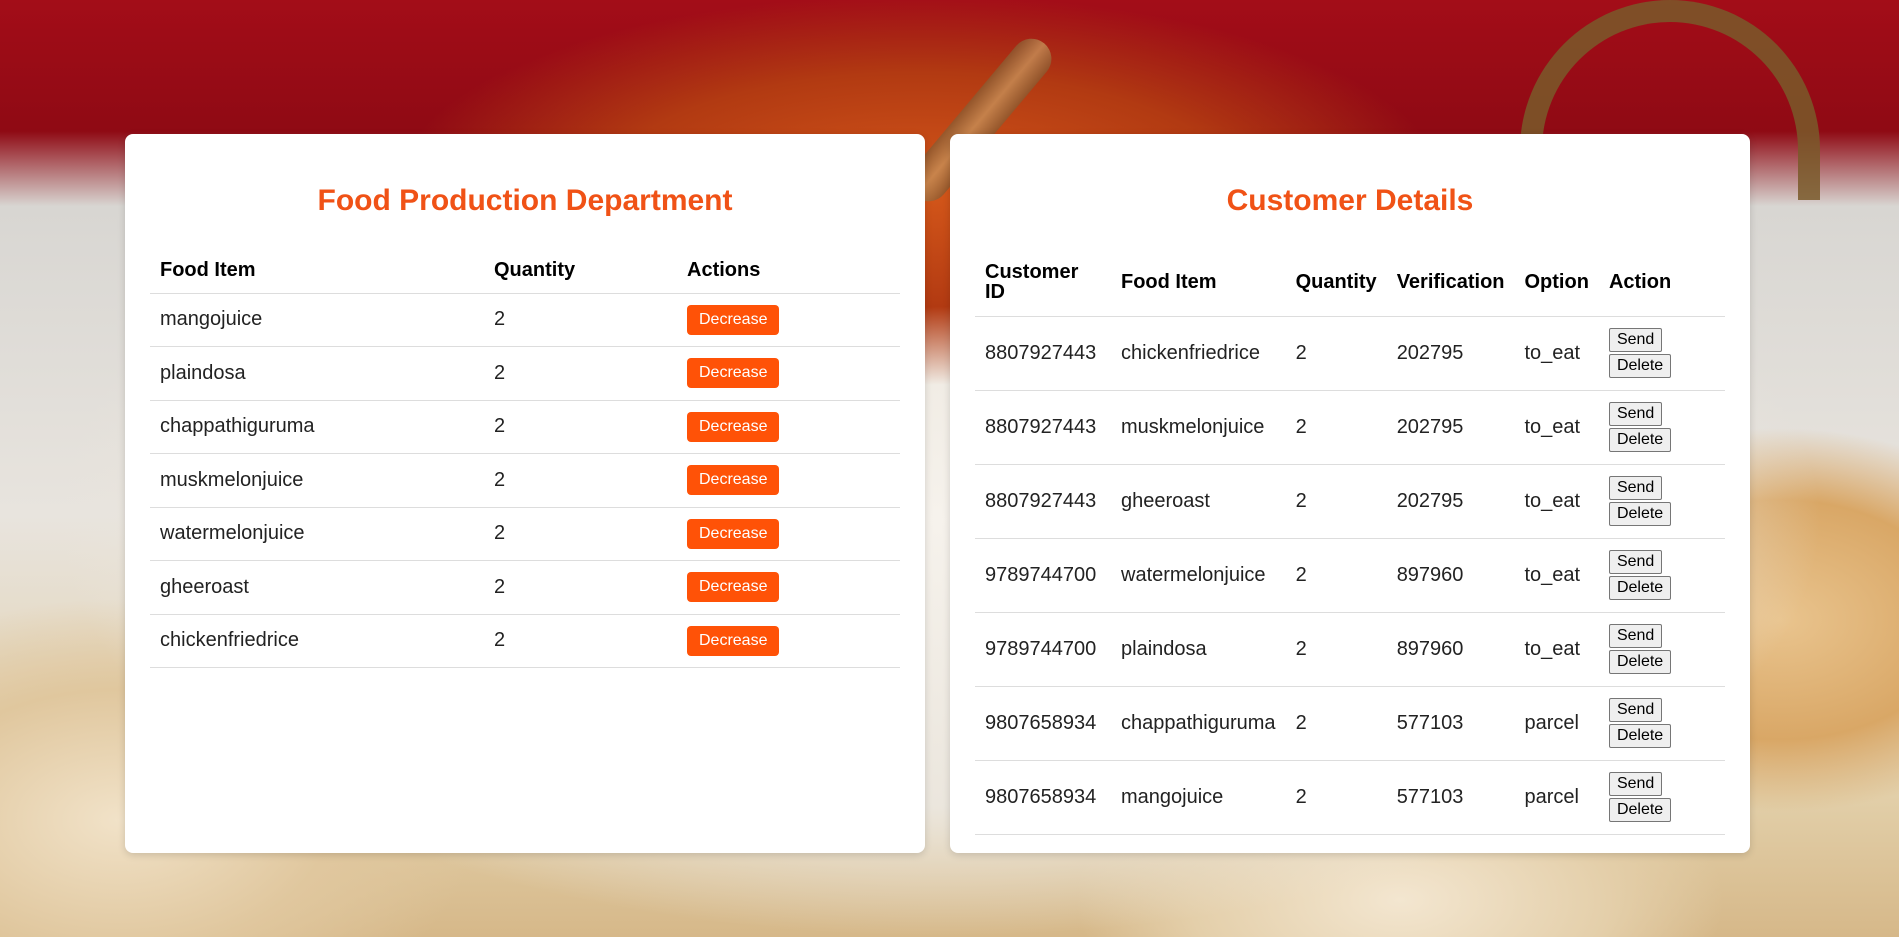 The width and height of the screenshot is (1899, 937). I want to click on option-cell: parcel, so click(1556, 797).